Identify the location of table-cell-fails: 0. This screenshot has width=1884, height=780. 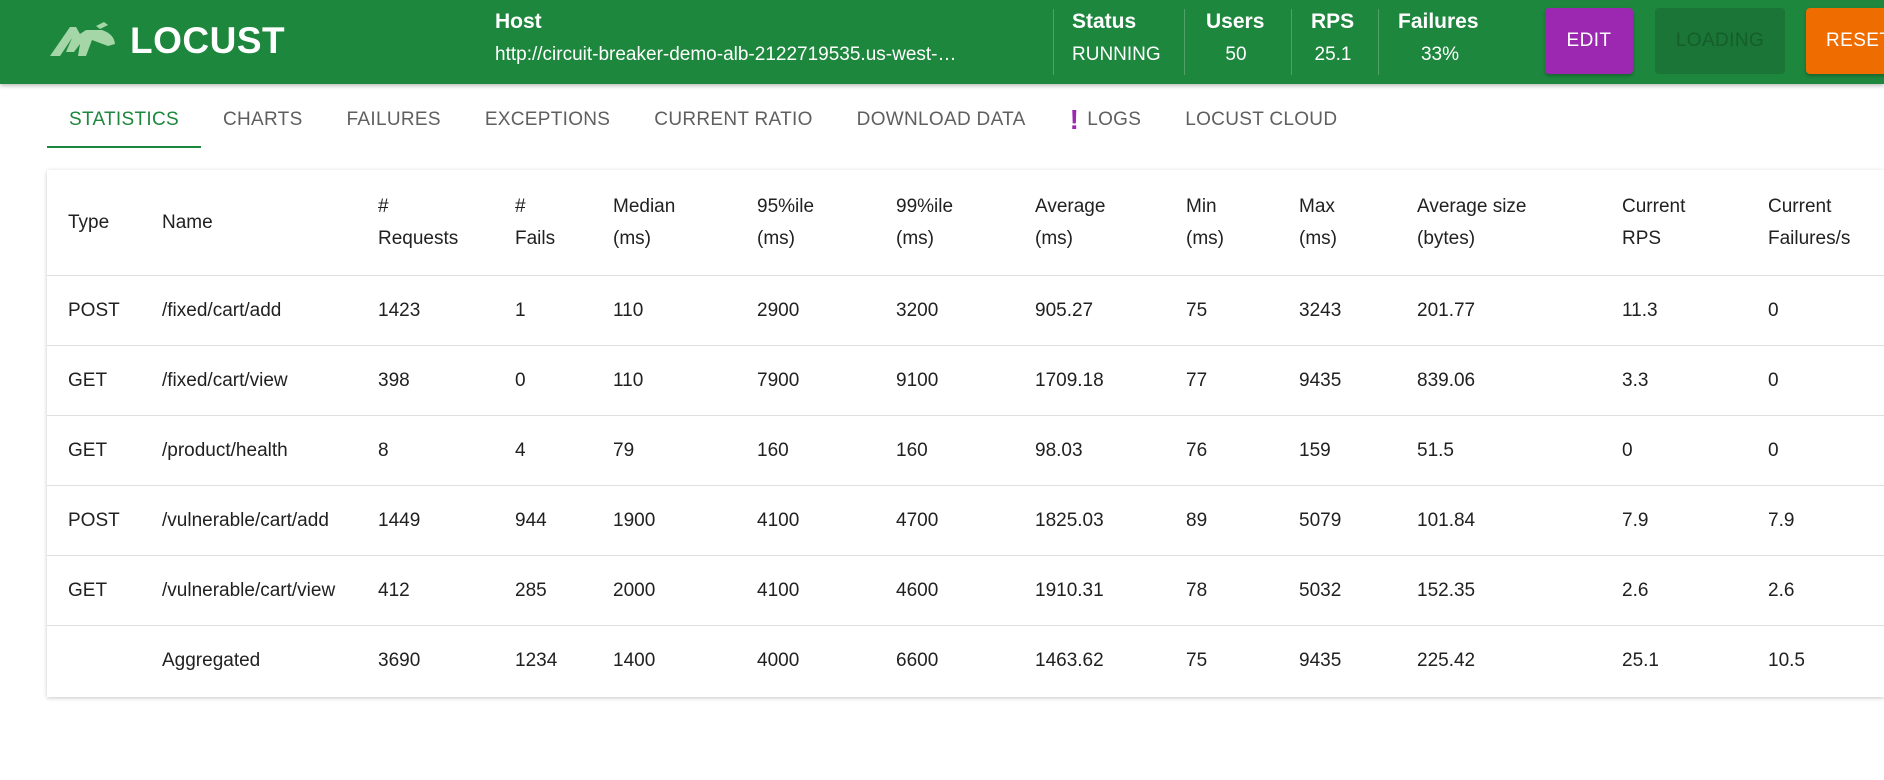
(543, 380).